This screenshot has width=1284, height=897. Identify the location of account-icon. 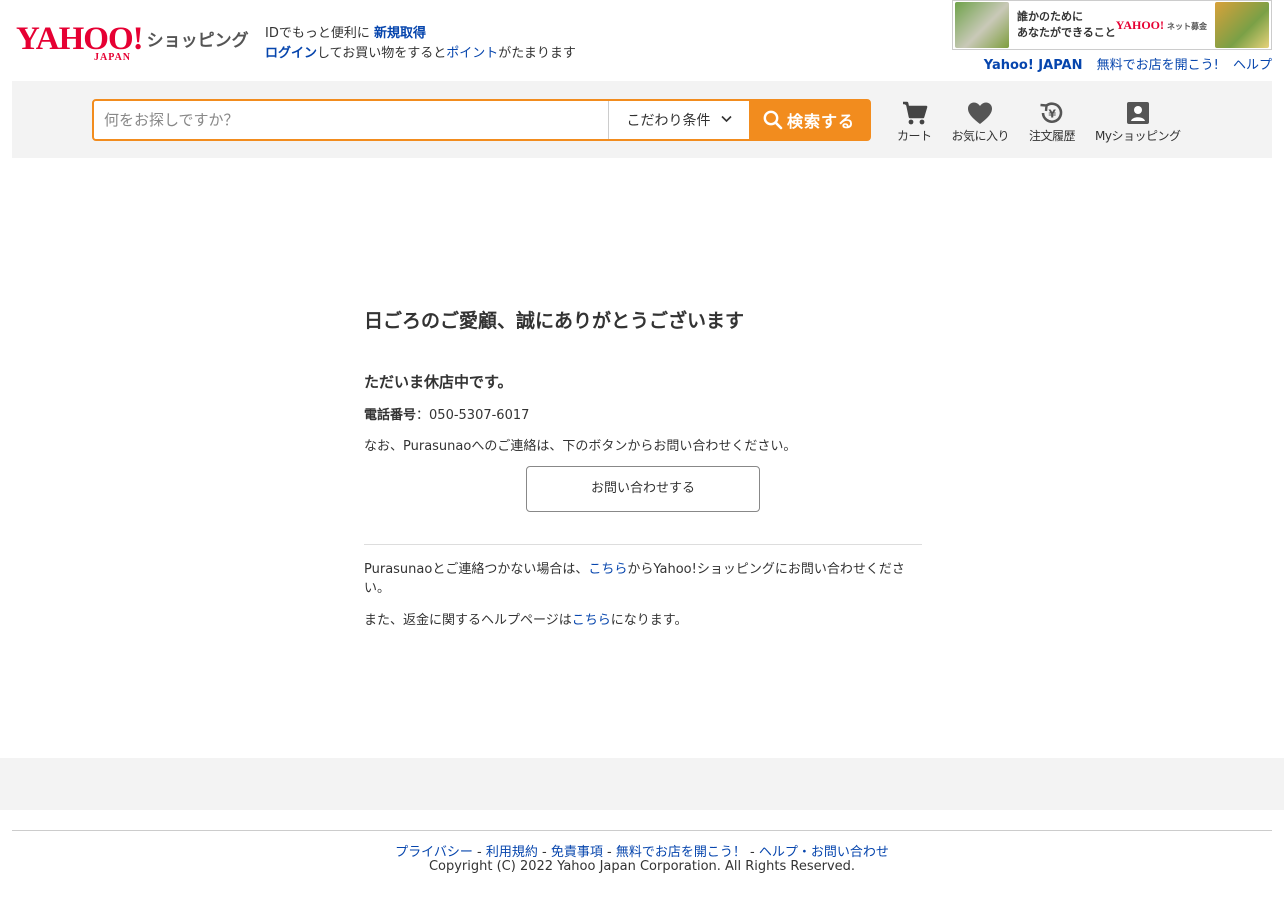
(1137, 113).